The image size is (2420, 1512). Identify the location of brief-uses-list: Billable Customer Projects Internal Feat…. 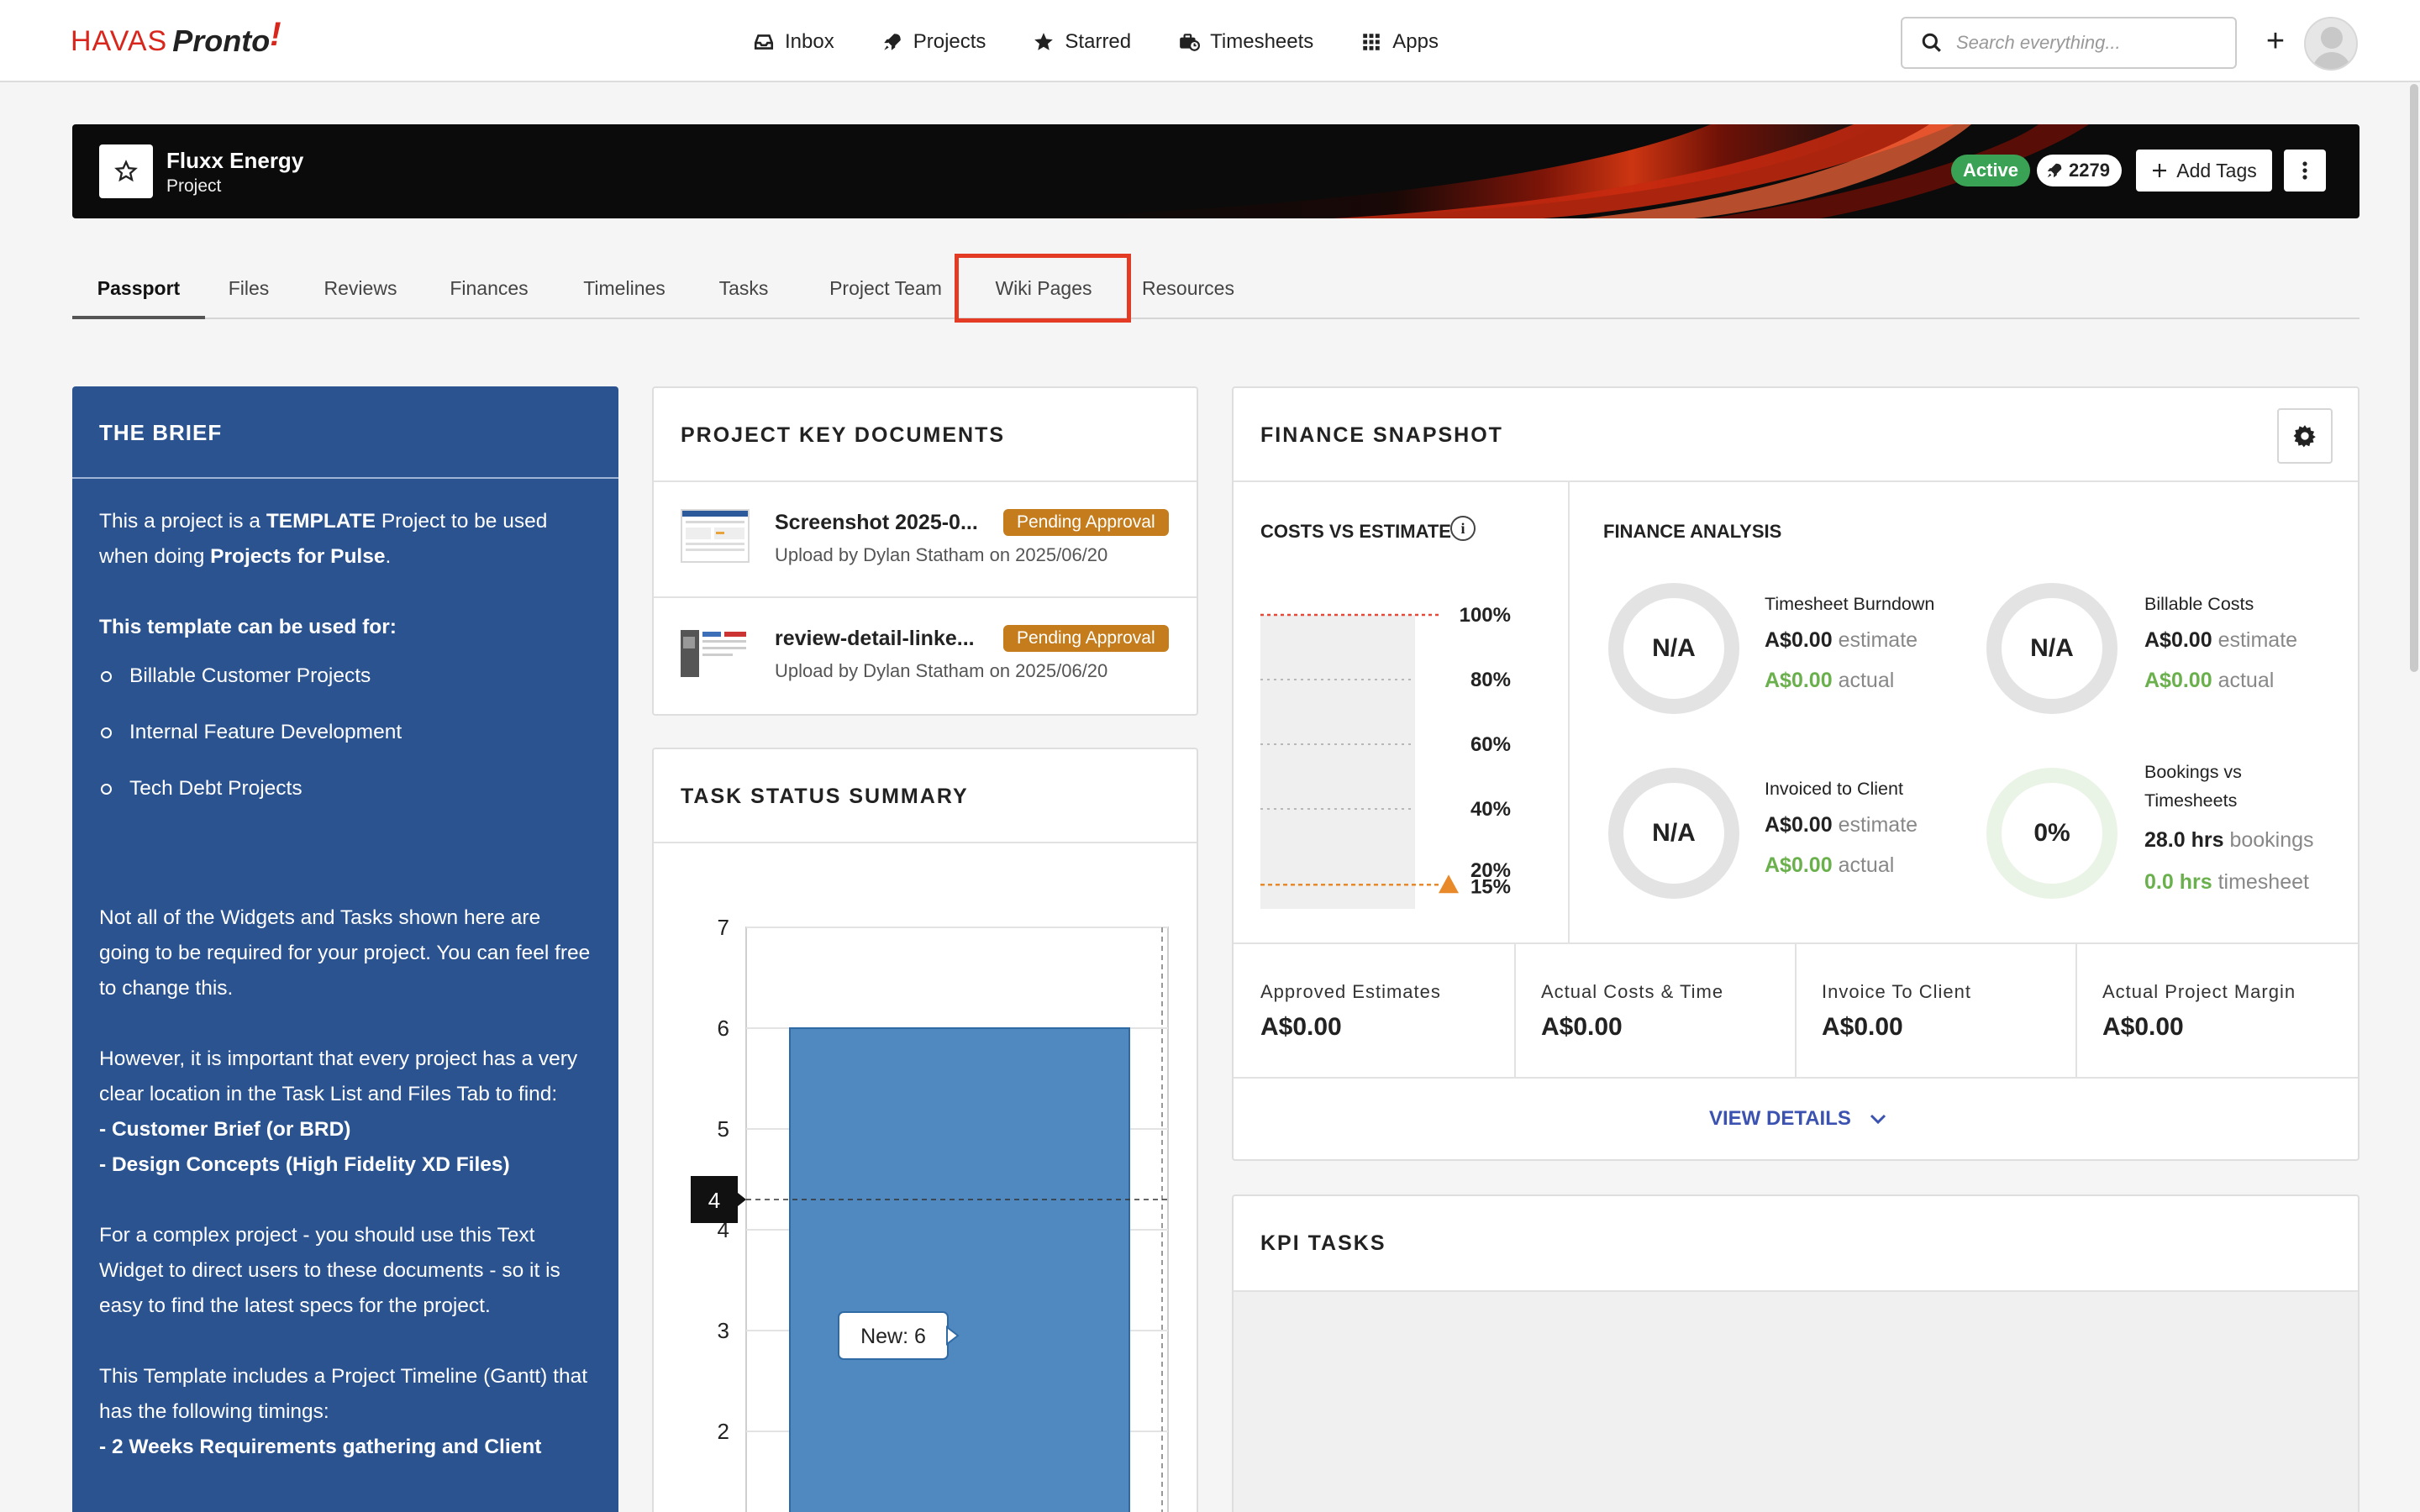
(345, 732).